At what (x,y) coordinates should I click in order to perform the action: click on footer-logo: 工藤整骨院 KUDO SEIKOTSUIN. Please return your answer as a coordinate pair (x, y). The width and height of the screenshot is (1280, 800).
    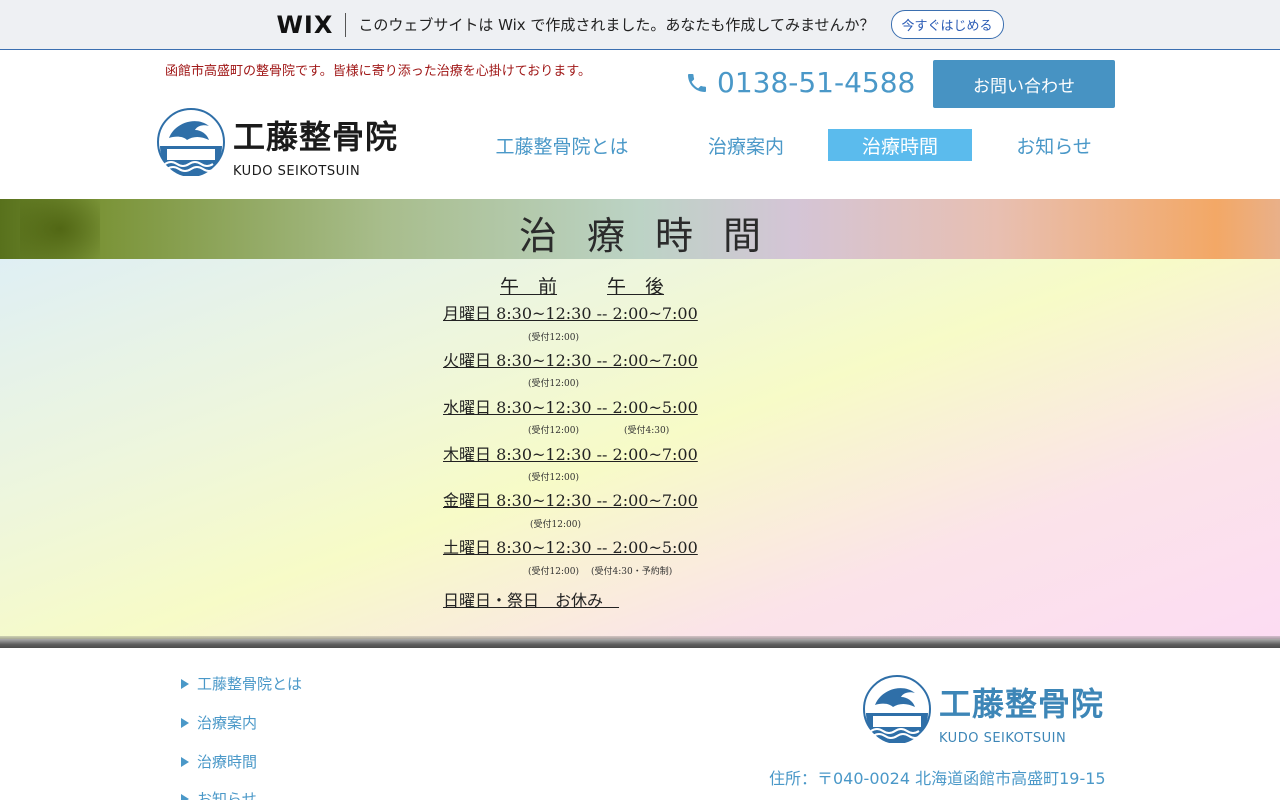
    Looking at the image, I should click on (983, 710).